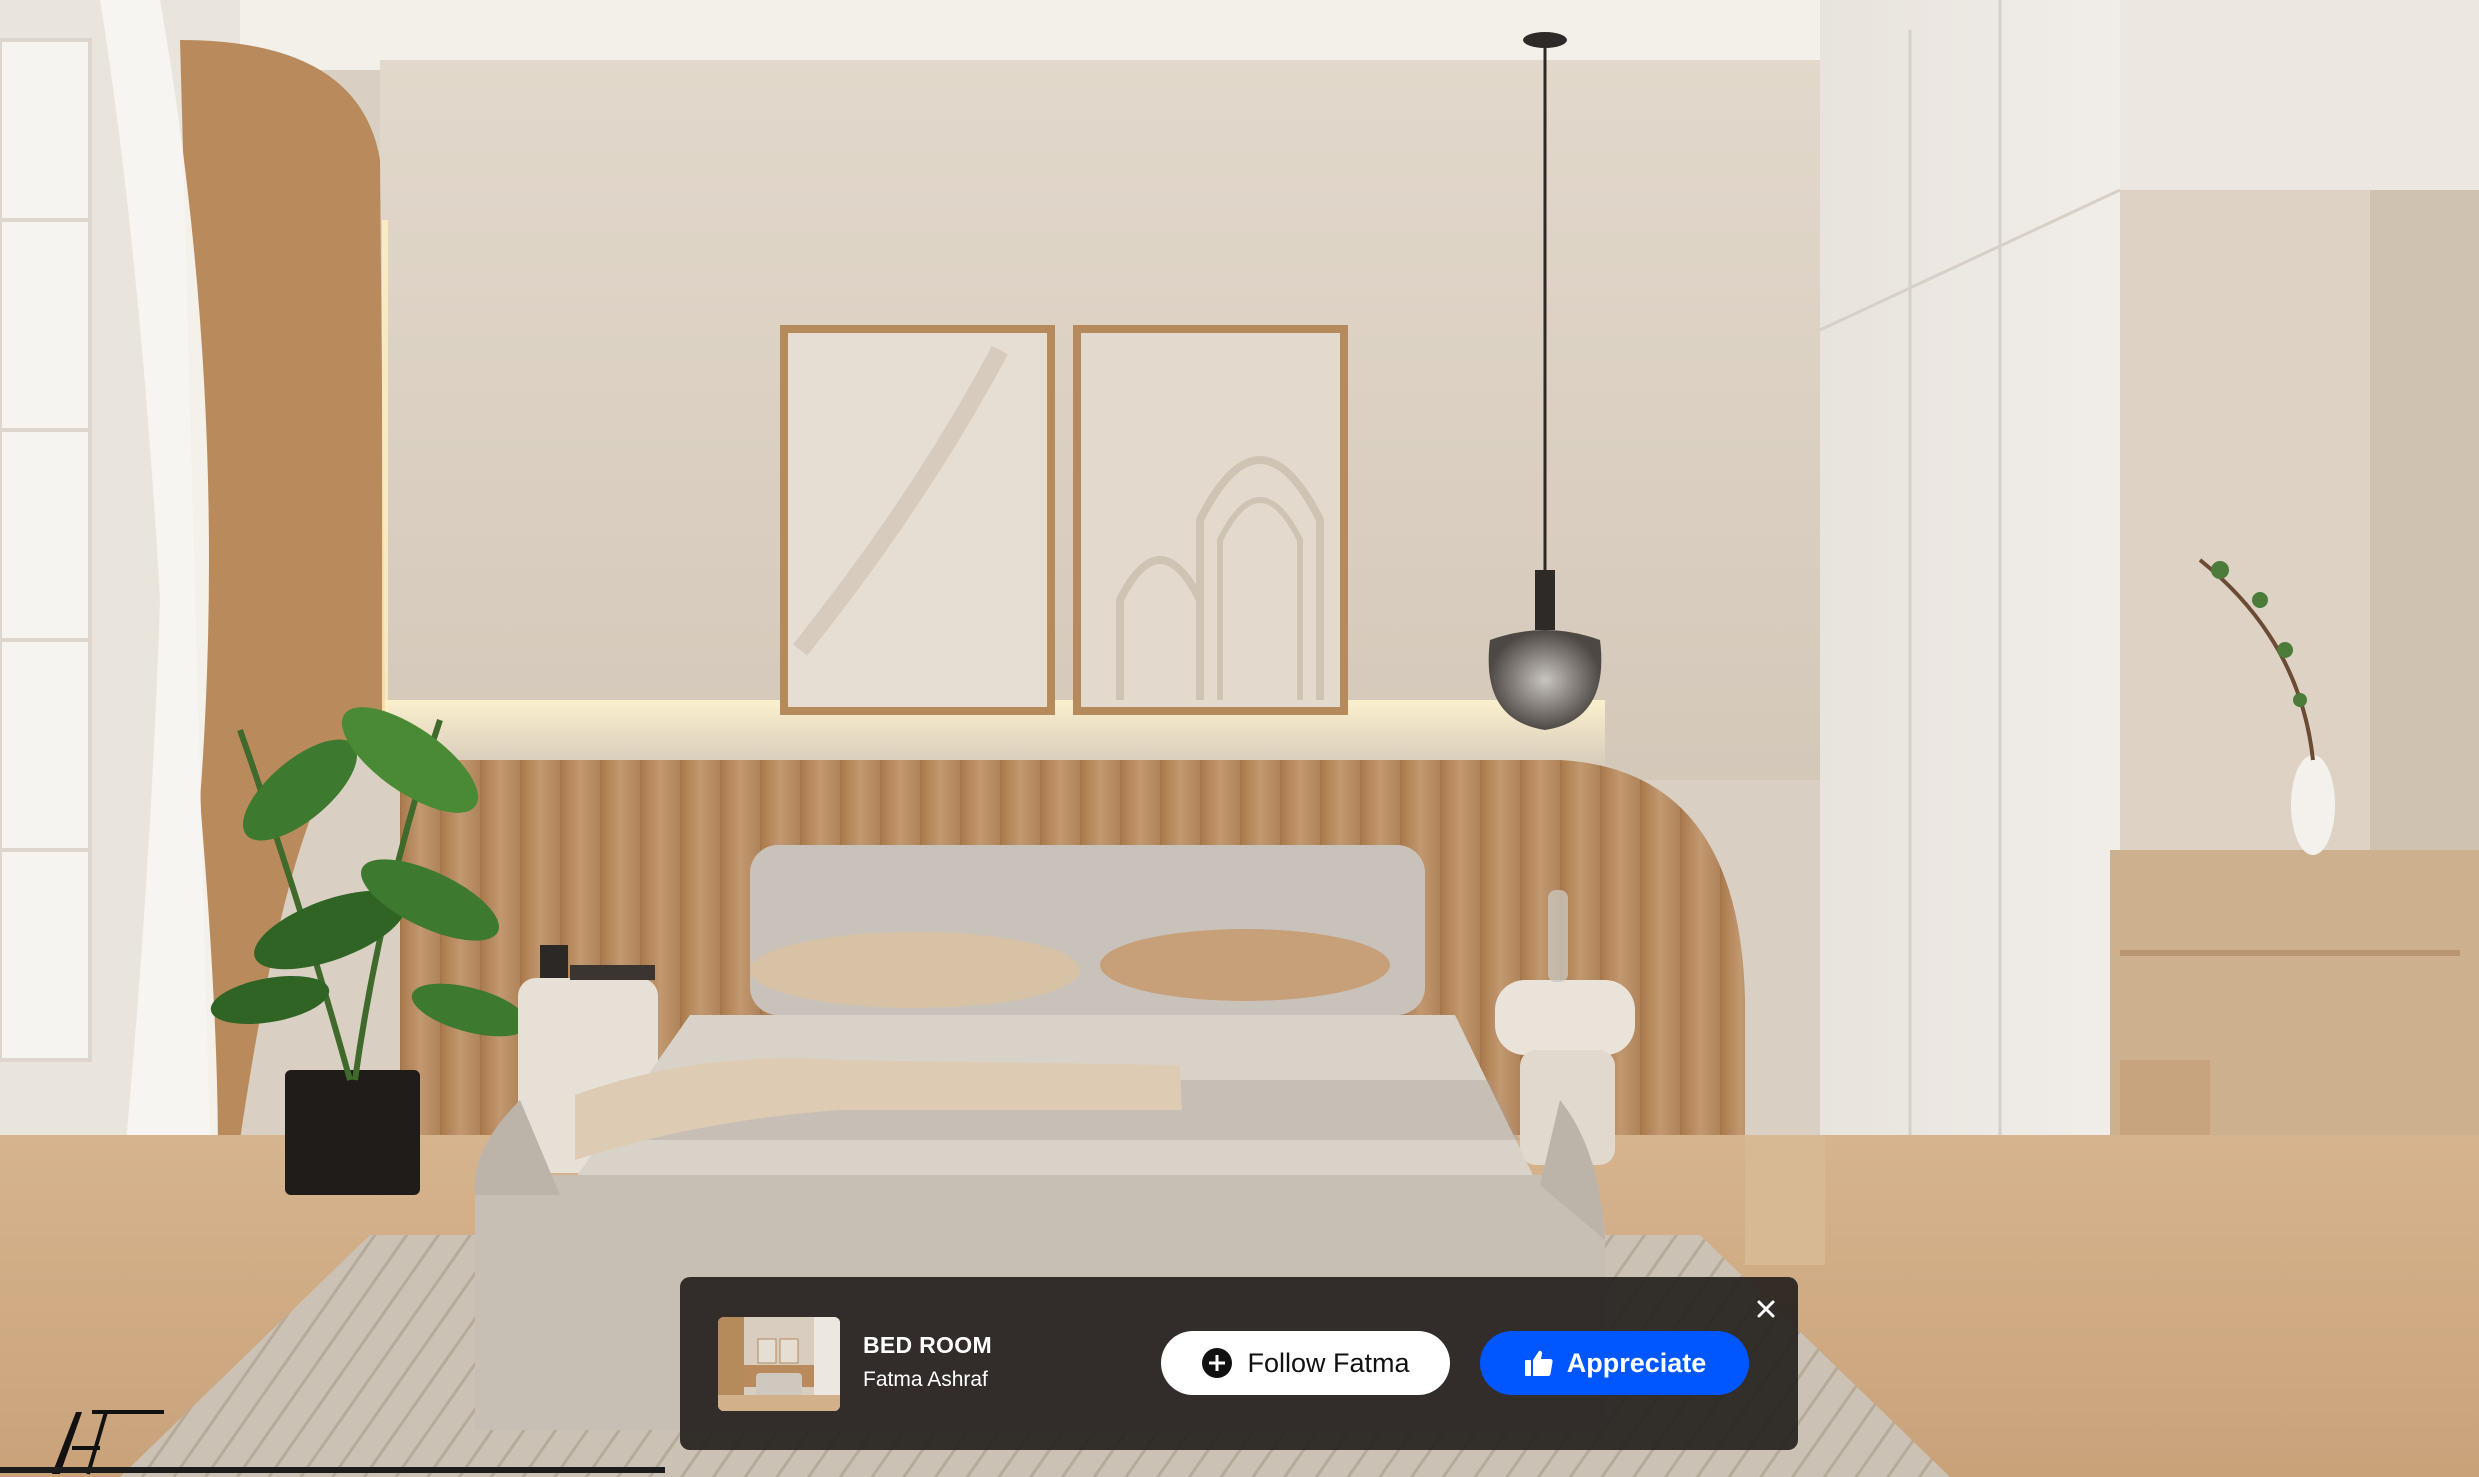 The image size is (2479, 1477). I want to click on project-thumbnail, so click(779, 1364).